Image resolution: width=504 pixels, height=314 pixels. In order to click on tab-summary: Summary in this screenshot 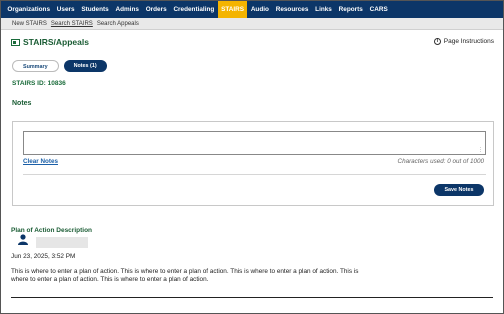, I will do `click(35, 66)`.